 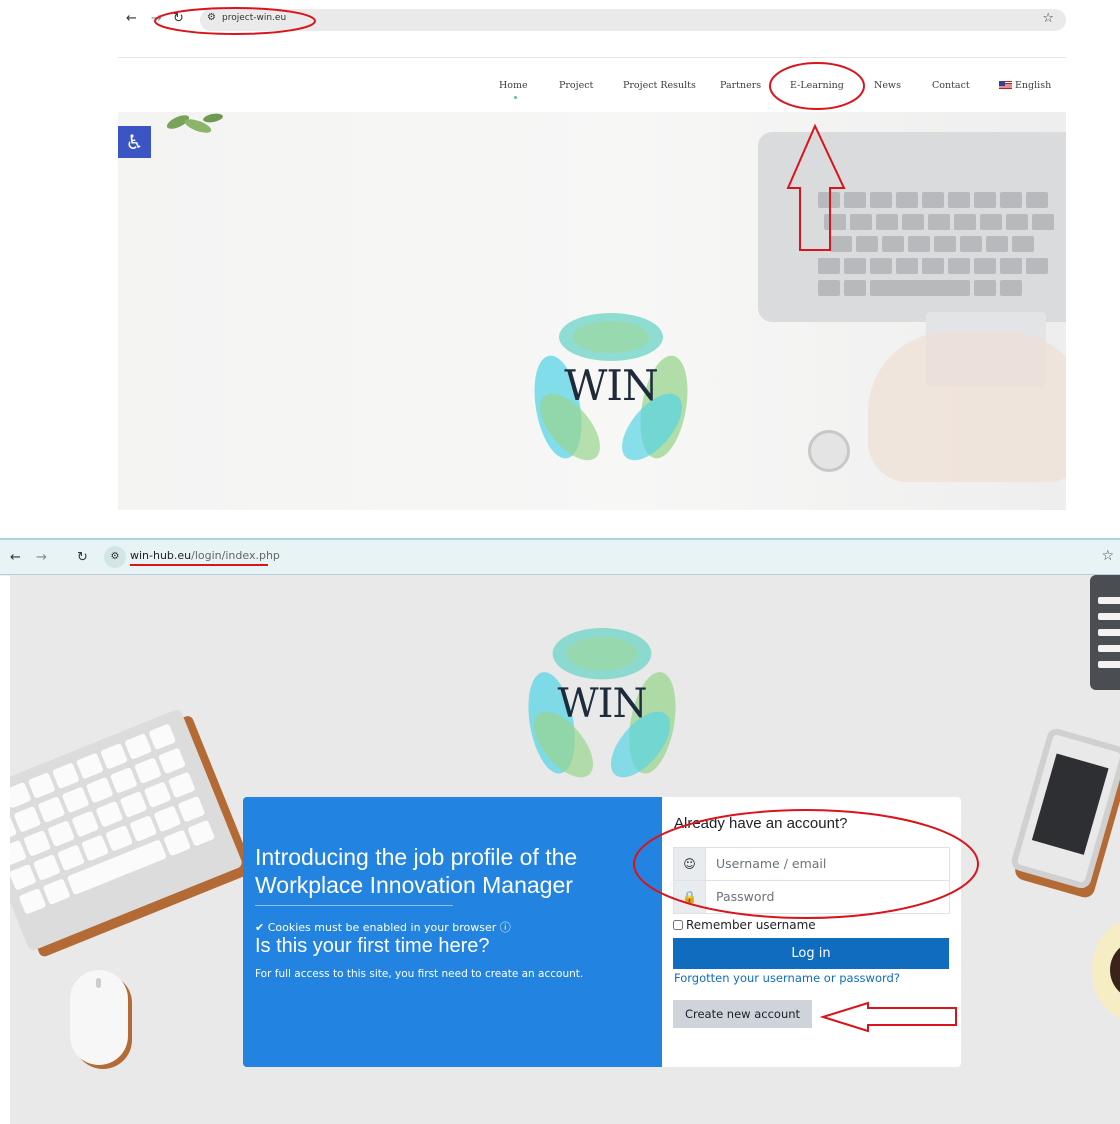 I want to click on nav-news: News, so click(x=887, y=85).